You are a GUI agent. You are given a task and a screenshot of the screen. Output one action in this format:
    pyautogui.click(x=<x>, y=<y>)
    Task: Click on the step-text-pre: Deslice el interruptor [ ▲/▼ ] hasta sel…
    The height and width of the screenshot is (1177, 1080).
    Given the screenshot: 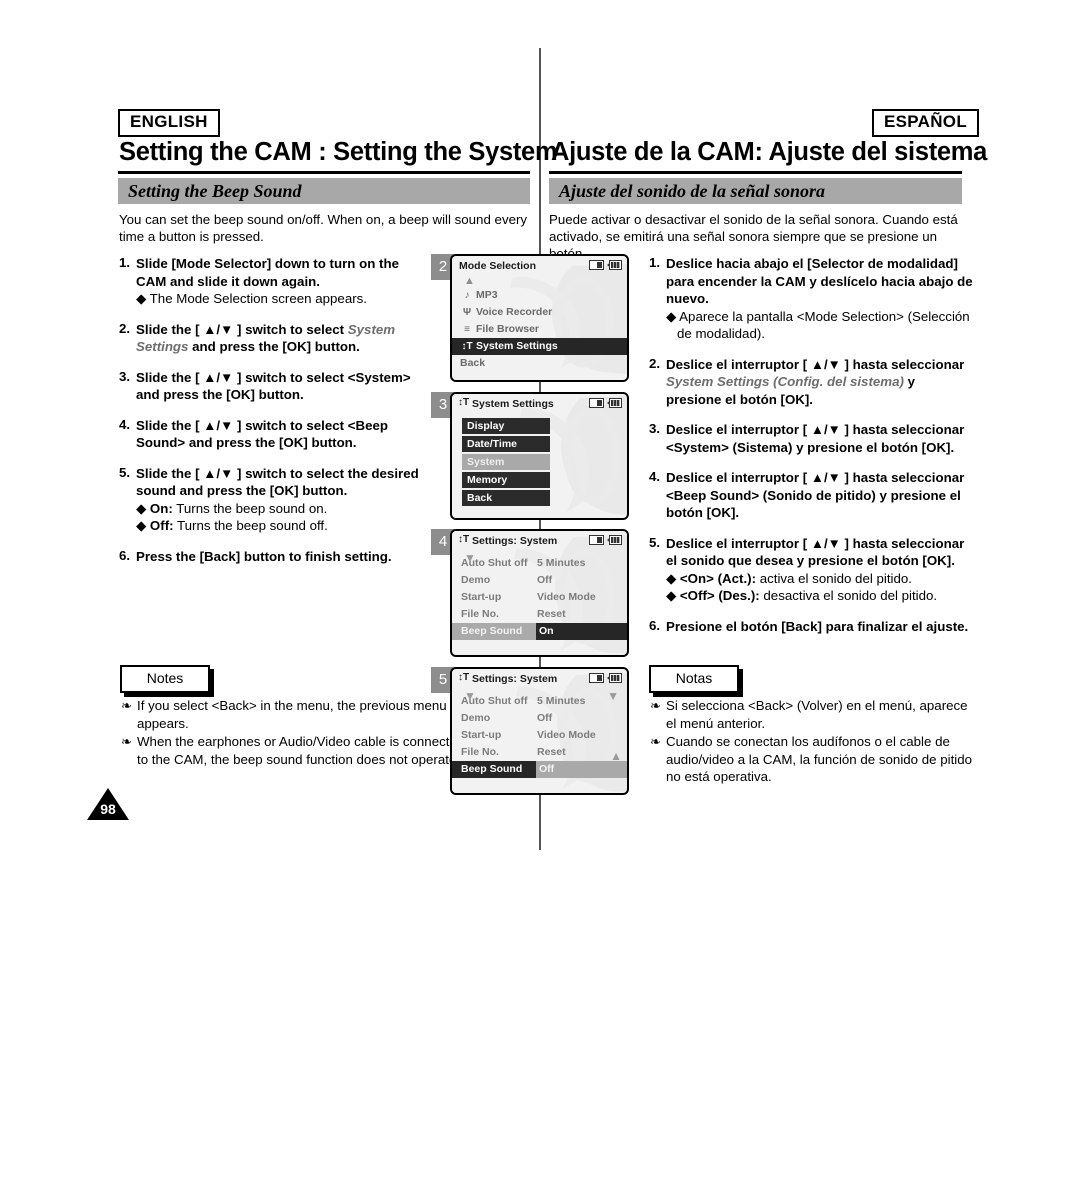 What is the action you would take?
    pyautogui.click(x=815, y=364)
    